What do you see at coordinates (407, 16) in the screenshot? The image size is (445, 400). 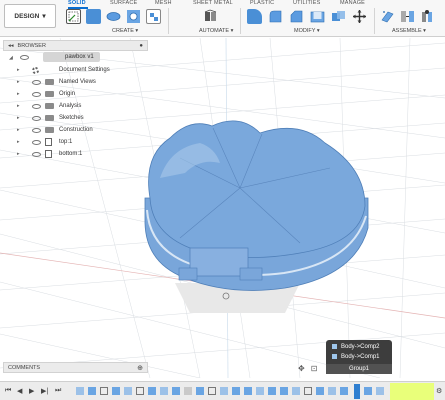 I see `joint-icon` at bounding box center [407, 16].